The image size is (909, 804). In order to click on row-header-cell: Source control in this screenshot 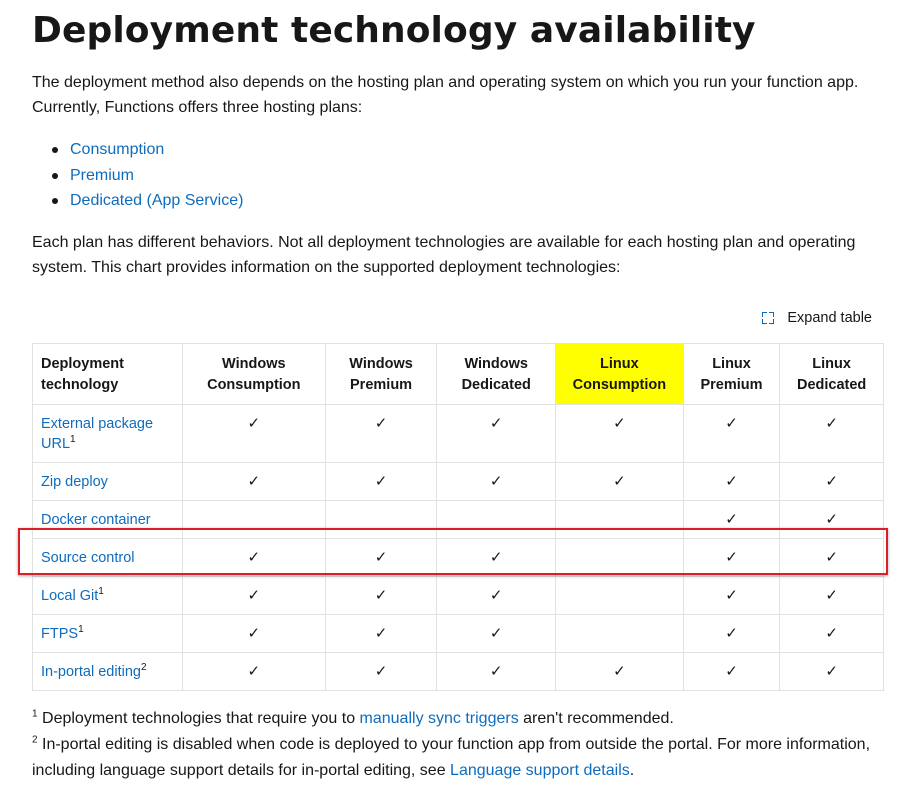, I will do `click(107, 557)`.